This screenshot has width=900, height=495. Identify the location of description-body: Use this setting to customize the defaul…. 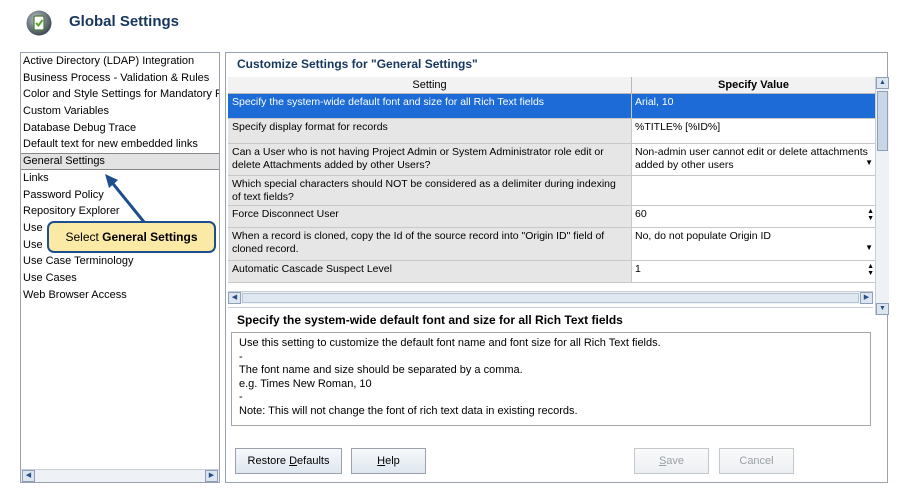
(551, 379).